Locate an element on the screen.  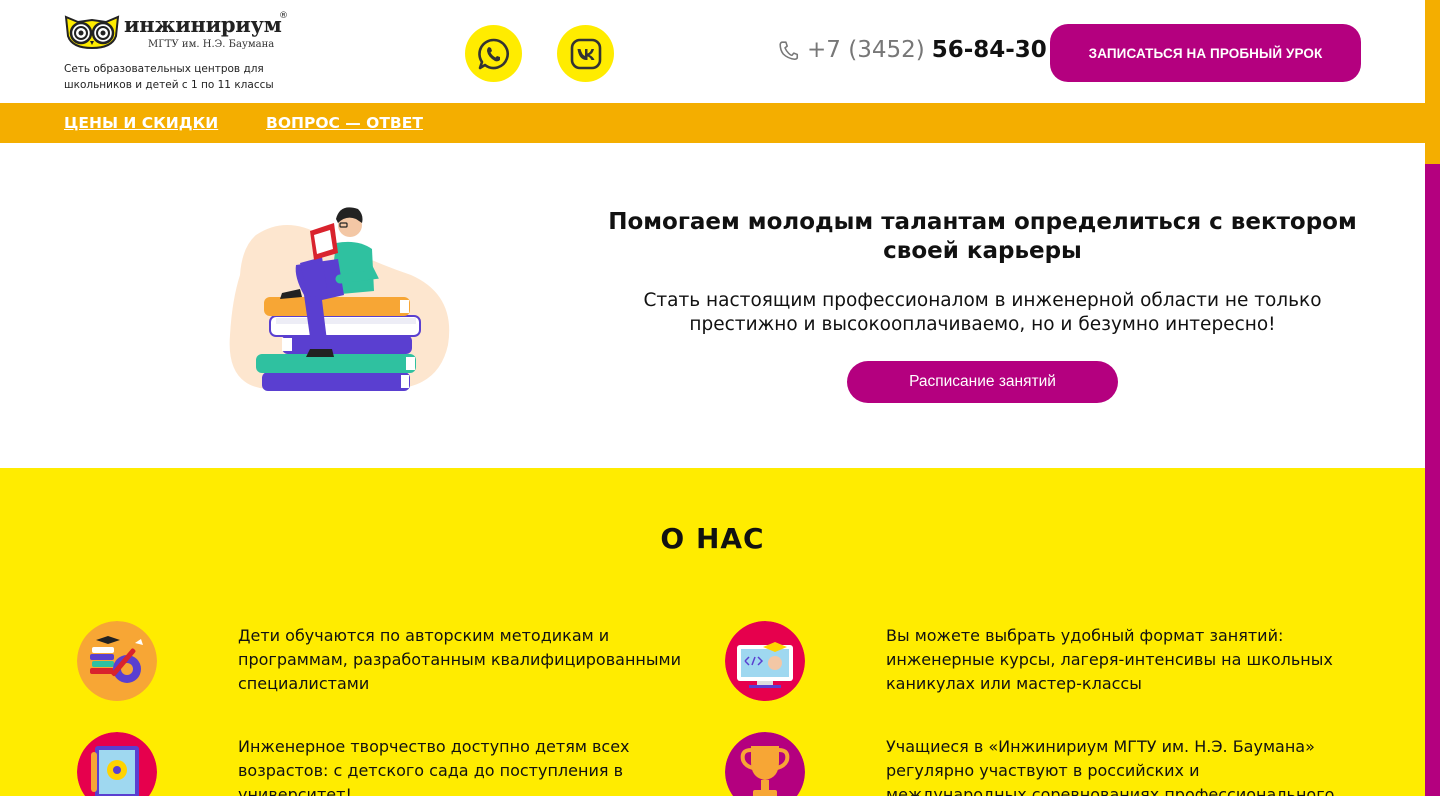
engineering-blueprint-icon is located at coordinates (117, 764).